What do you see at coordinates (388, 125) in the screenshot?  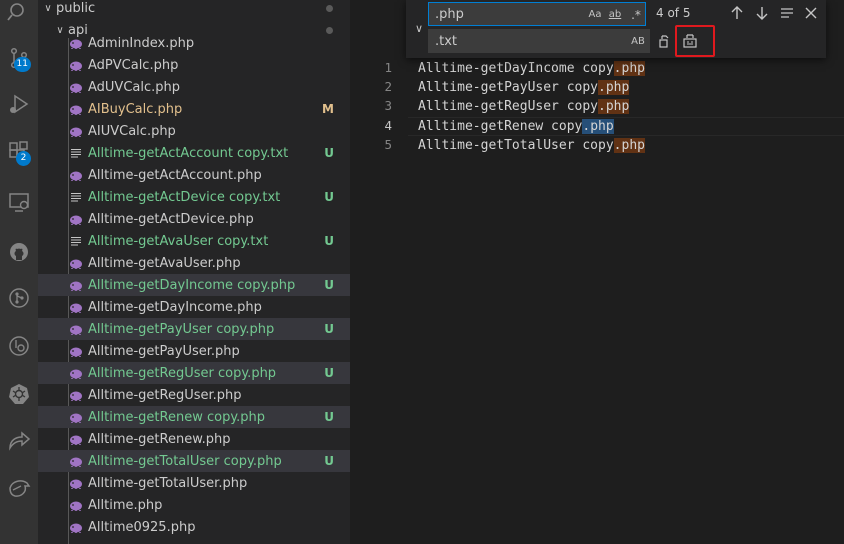 I see `line-number: 4` at bounding box center [388, 125].